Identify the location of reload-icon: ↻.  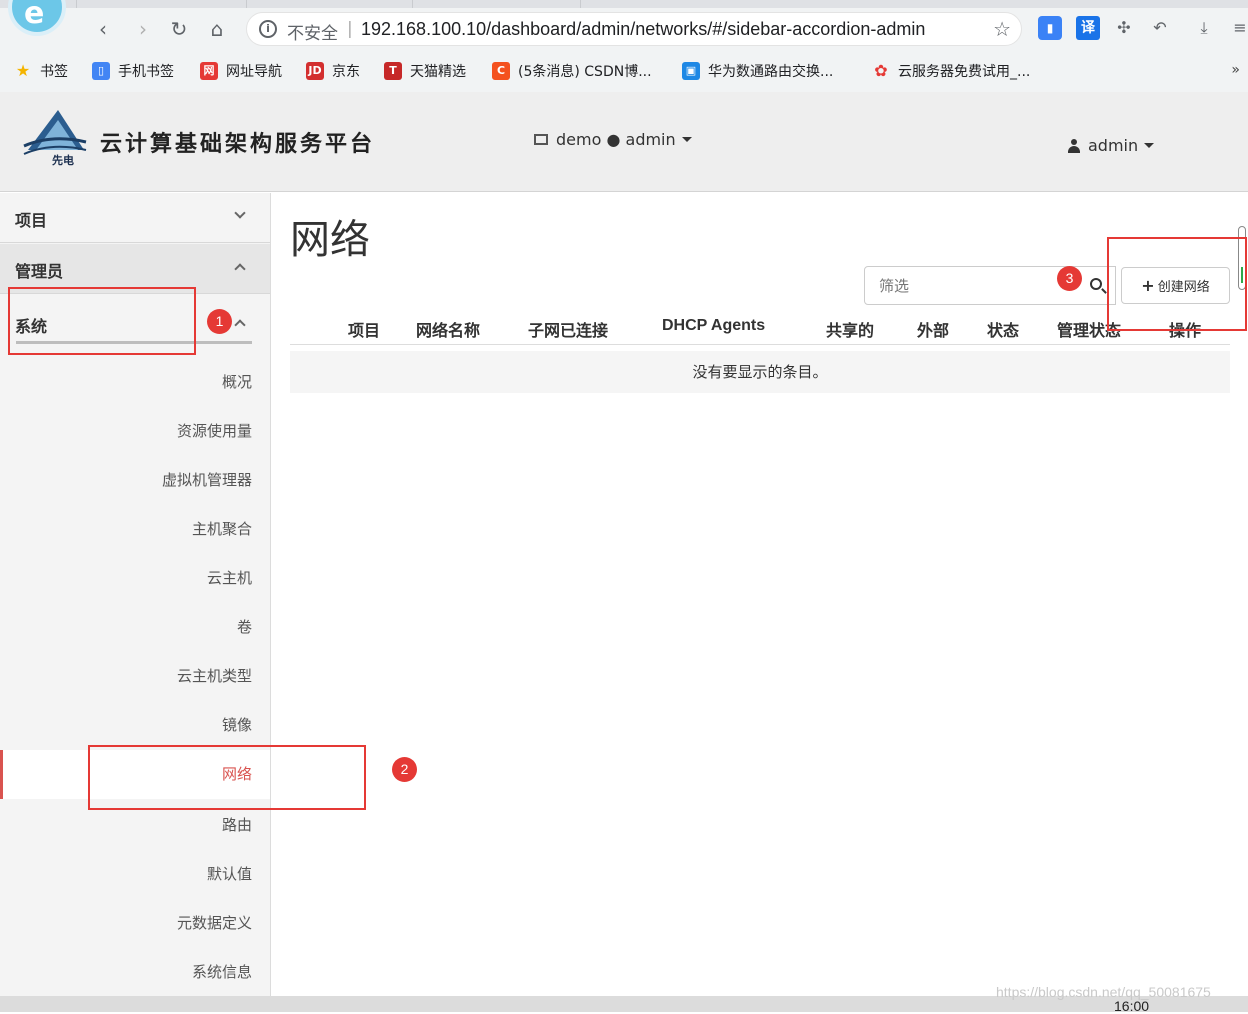
(179, 29).